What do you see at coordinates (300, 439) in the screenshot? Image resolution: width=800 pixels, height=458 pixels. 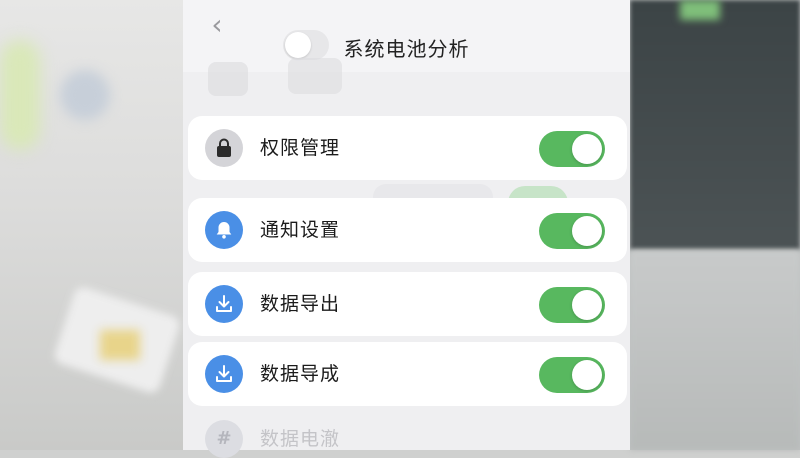 I see `settings-row-label: 数据电澈` at bounding box center [300, 439].